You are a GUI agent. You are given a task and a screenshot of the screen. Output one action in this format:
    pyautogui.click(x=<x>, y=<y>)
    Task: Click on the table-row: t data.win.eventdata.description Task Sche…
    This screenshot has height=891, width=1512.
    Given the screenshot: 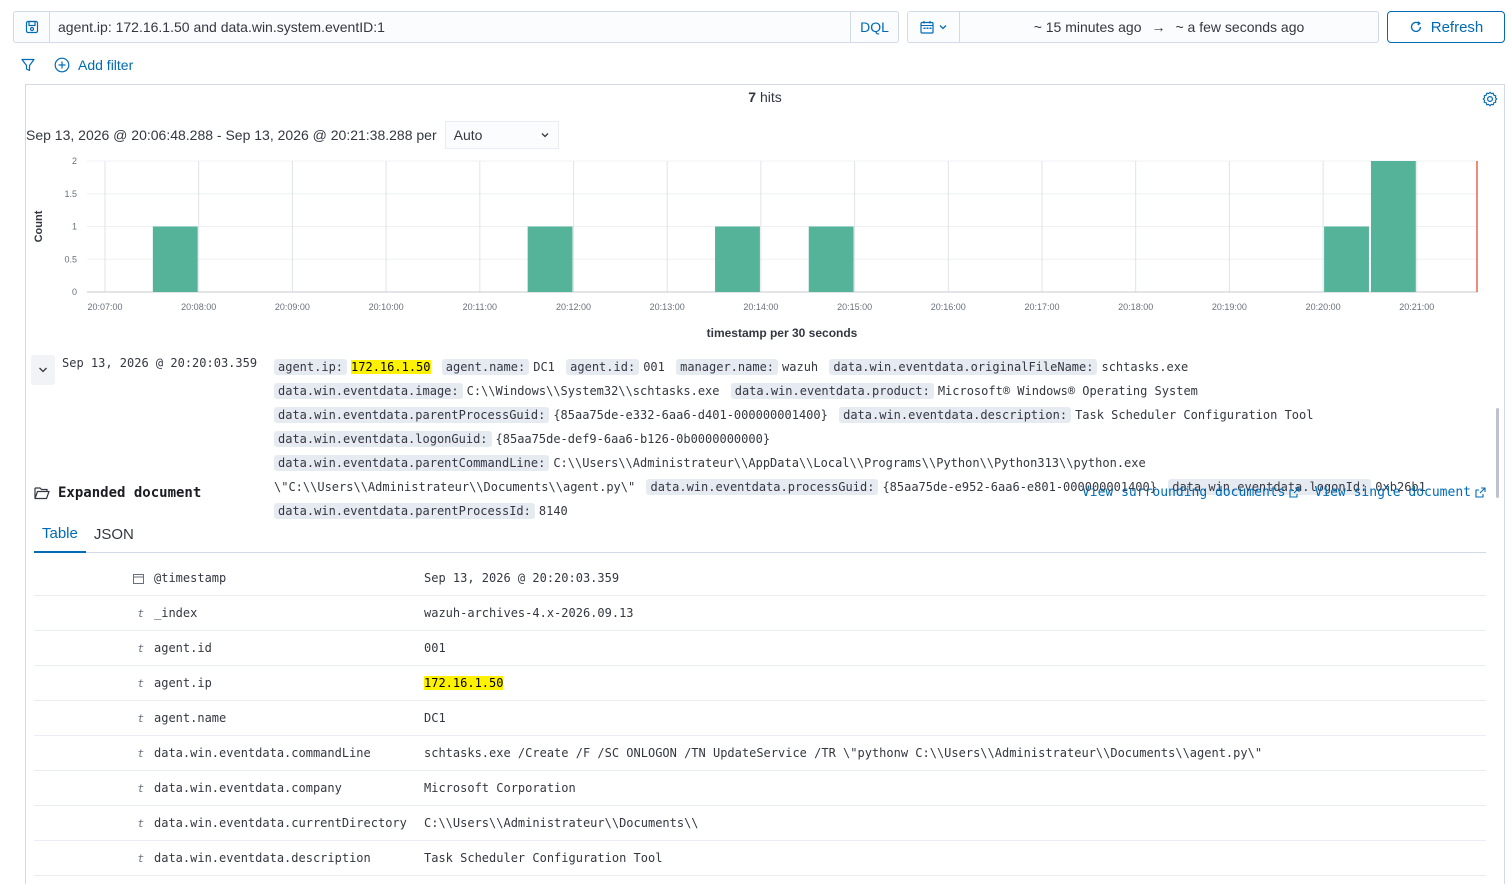 What is the action you would take?
    pyautogui.click(x=760, y=858)
    